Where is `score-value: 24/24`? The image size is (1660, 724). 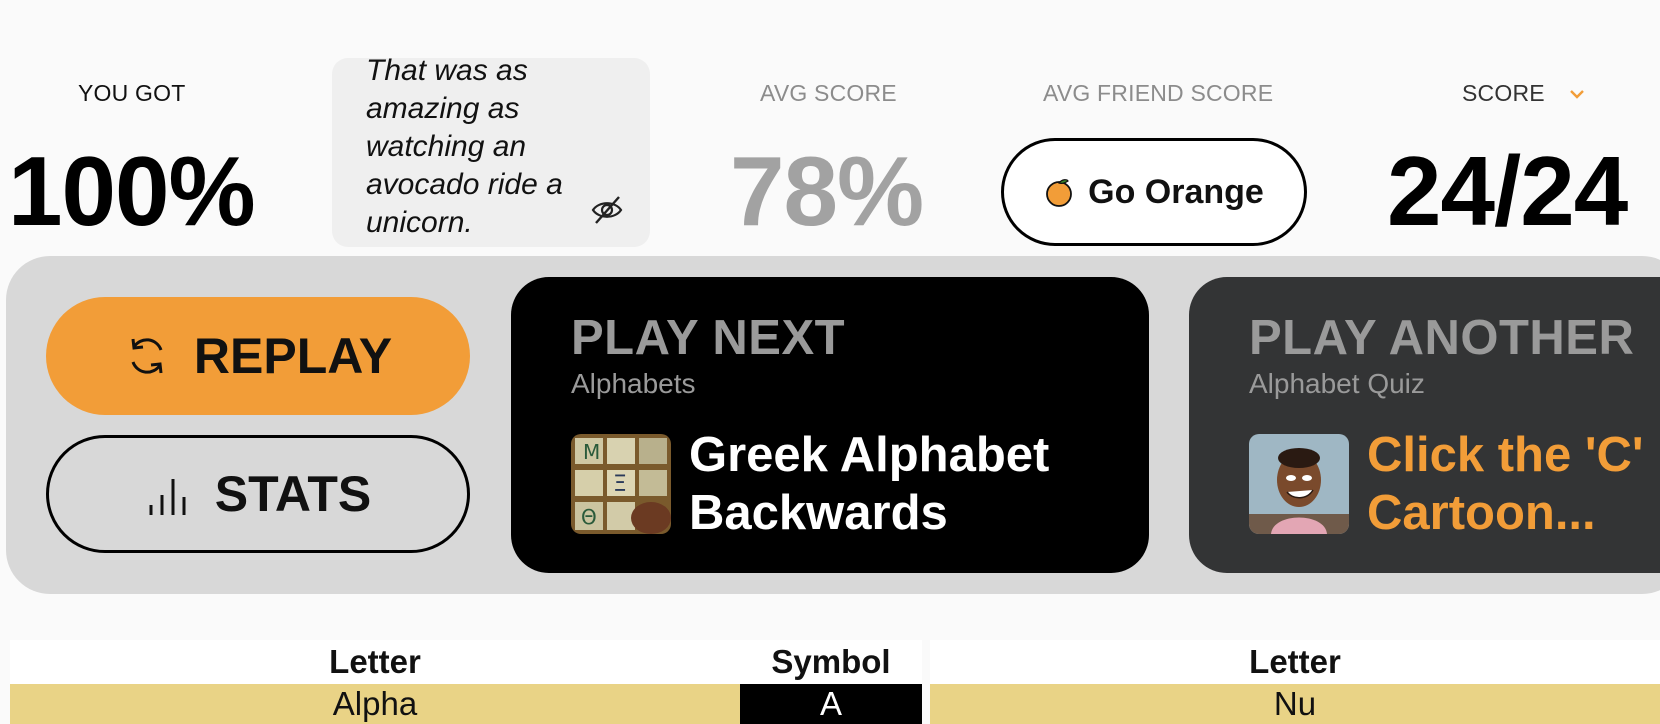
score-value: 24/24 is located at coordinates (1507, 191).